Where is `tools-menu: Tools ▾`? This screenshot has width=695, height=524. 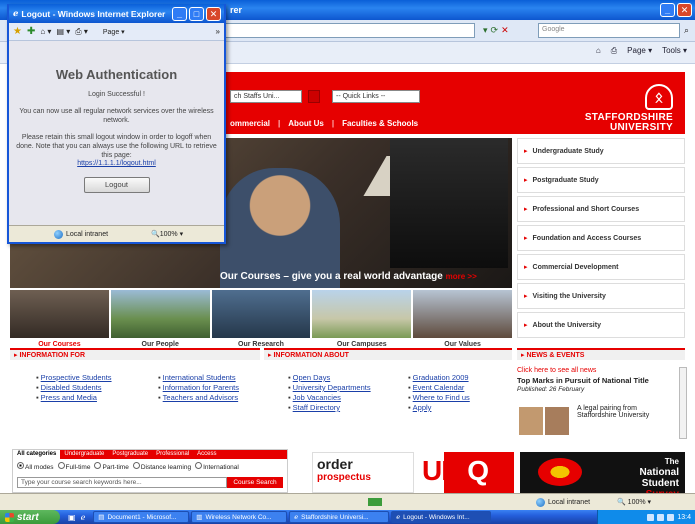 tools-menu: Tools ▾ is located at coordinates (674, 51).